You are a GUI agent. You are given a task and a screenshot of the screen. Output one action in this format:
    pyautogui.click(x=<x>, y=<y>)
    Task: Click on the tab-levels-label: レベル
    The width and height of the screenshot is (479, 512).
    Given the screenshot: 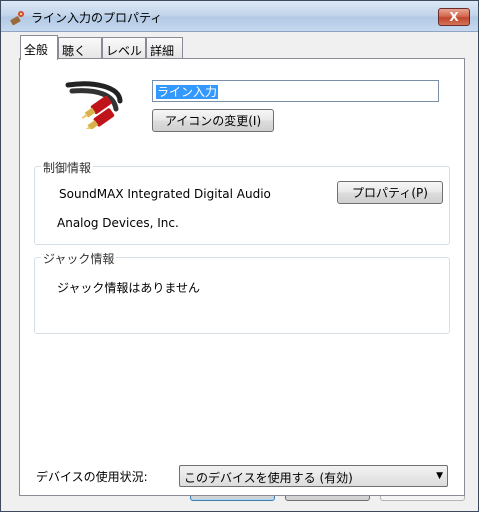 What is the action you would take?
    pyautogui.click(x=124, y=51)
    